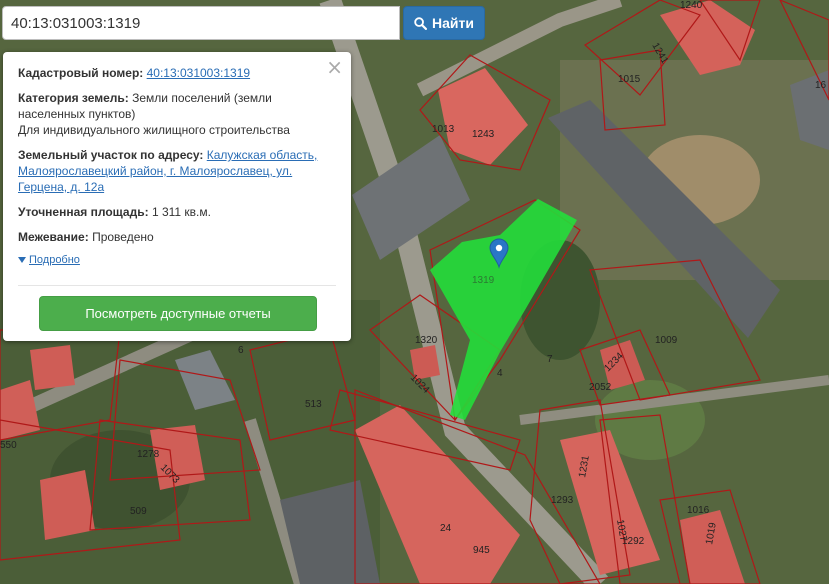 Image resolution: width=829 pixels, height=584 pixels. Describe the element at coordinates (446, 528) in the screenshot. I see `parcel-label: 24` at that location.